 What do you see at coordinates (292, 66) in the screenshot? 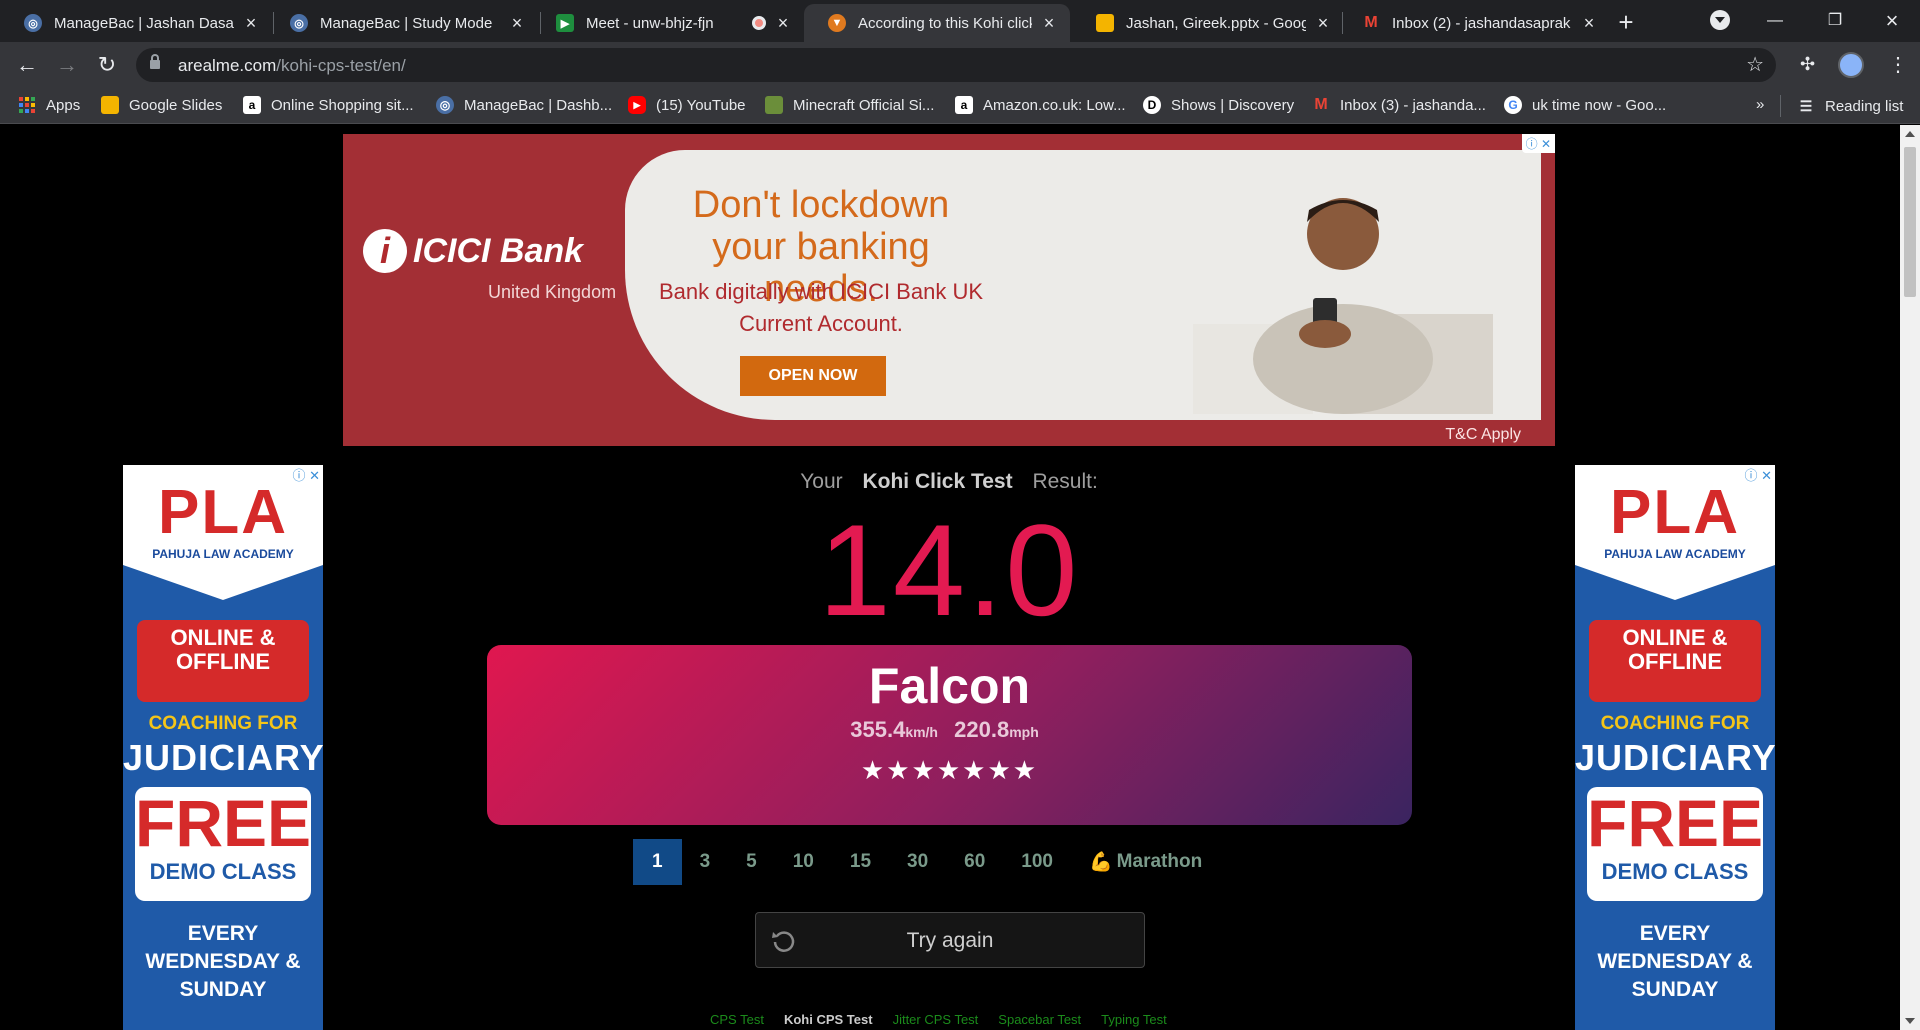
I see `url-text: arealme.com/kohi-cps-test/en/` at bounding box center [292, 66].